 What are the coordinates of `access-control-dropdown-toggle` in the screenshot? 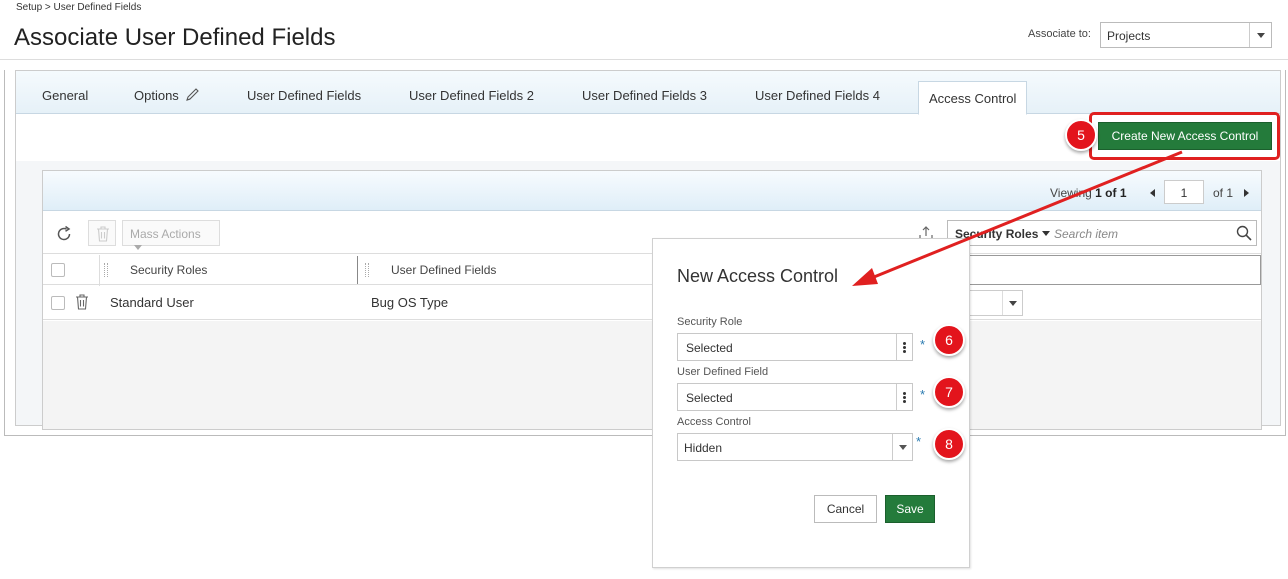 It's located at (902, 447).